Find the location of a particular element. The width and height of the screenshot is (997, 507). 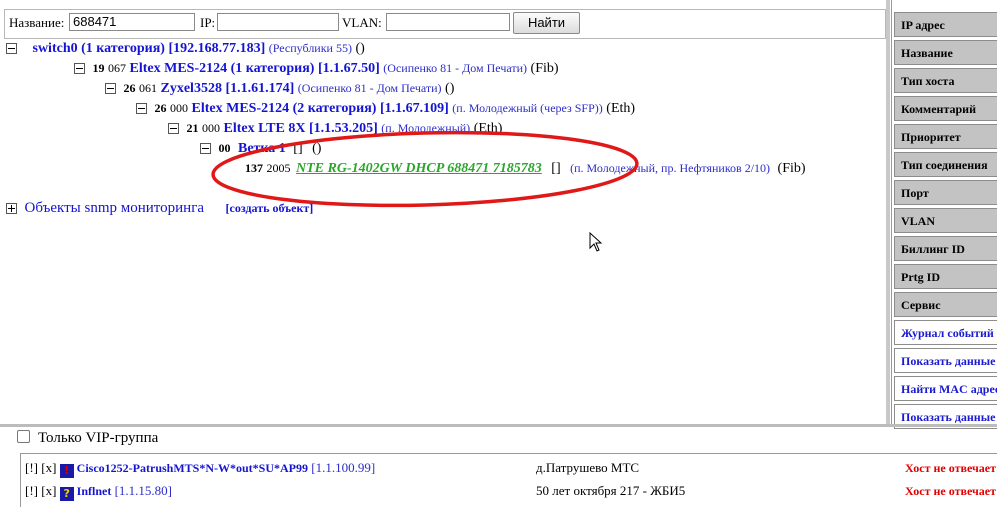

show-data-link: Показать данные is located at coordinates (945, 360).